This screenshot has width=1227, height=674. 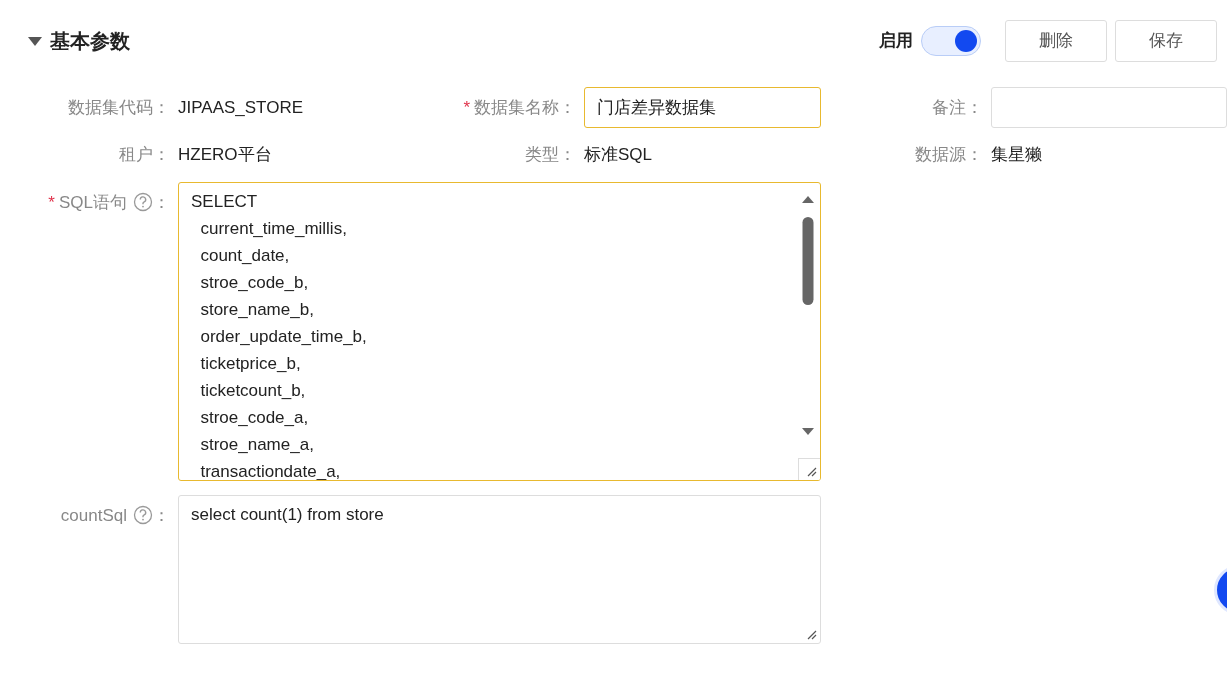 I want to click on field-value: HZERO平台, so click(x=225, y=155).